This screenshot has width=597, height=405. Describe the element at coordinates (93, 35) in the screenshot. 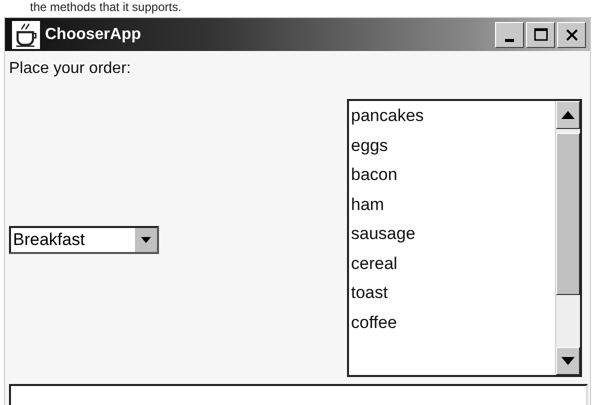

I see `window-title: ChooserApp` at that location.